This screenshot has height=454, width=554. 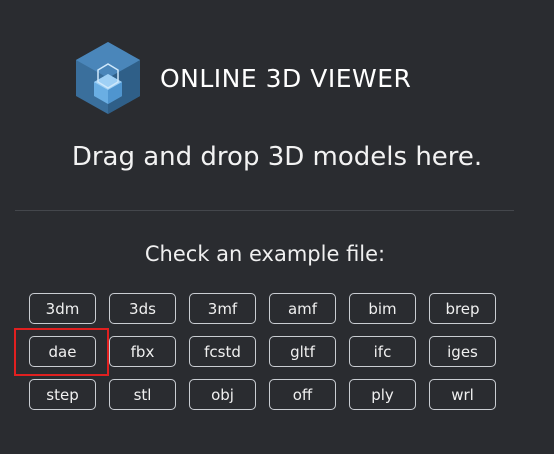 What do you see at coordinates (382, 351) in the screenshot?
I see `example-ifc-button: ifc` at bounding box center [382, 351].